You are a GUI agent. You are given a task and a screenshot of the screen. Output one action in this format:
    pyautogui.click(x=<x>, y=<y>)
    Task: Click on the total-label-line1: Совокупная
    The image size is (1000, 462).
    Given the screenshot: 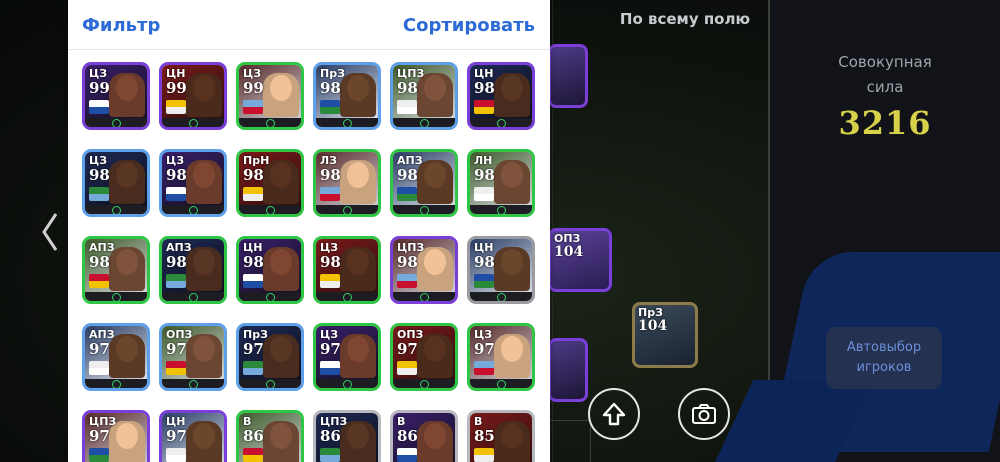 What is the action you would take?
    pyautogui.click(x=885, y=62)
    